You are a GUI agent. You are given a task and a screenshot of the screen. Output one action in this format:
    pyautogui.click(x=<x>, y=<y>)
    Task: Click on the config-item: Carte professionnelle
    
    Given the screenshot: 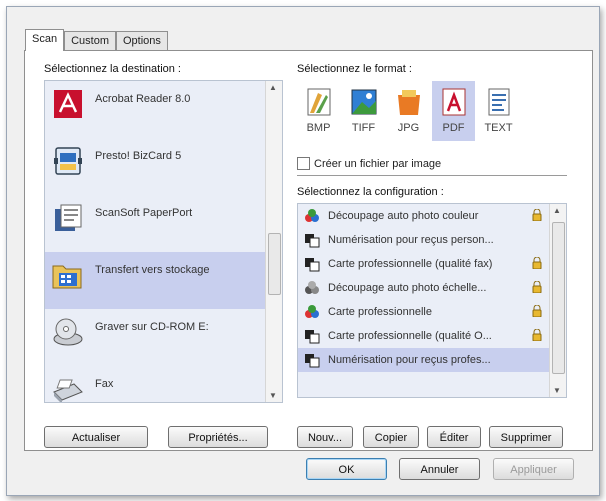 What is the action you would take?
    pyautogui.click(x=432, y=312)
    